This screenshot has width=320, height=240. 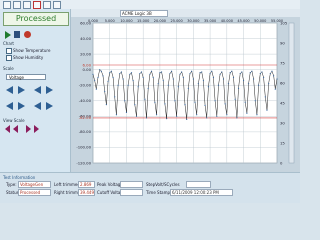 I want to click on x-tick-label: 5.000, so click(x=110, y=21).